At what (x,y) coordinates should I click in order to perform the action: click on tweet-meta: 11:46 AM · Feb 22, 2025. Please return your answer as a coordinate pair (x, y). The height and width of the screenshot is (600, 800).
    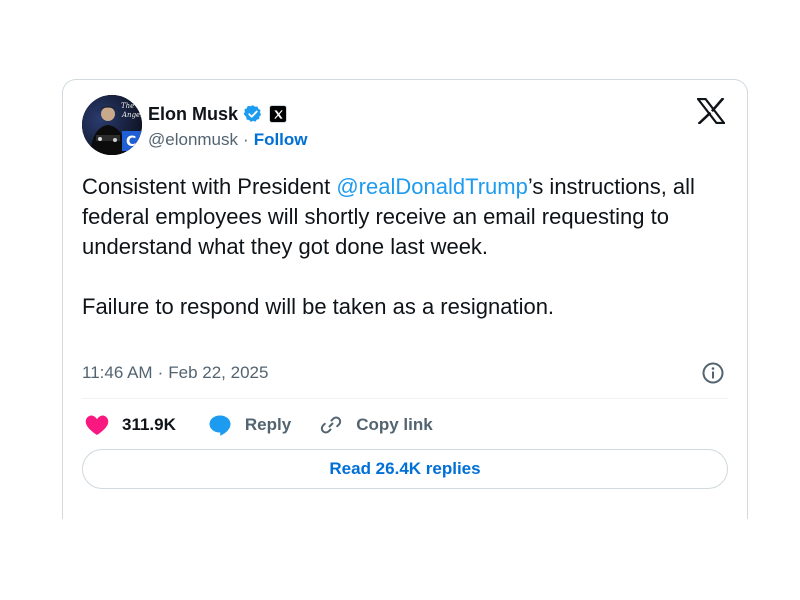
    Looking at the image, I should click on (175, 373).